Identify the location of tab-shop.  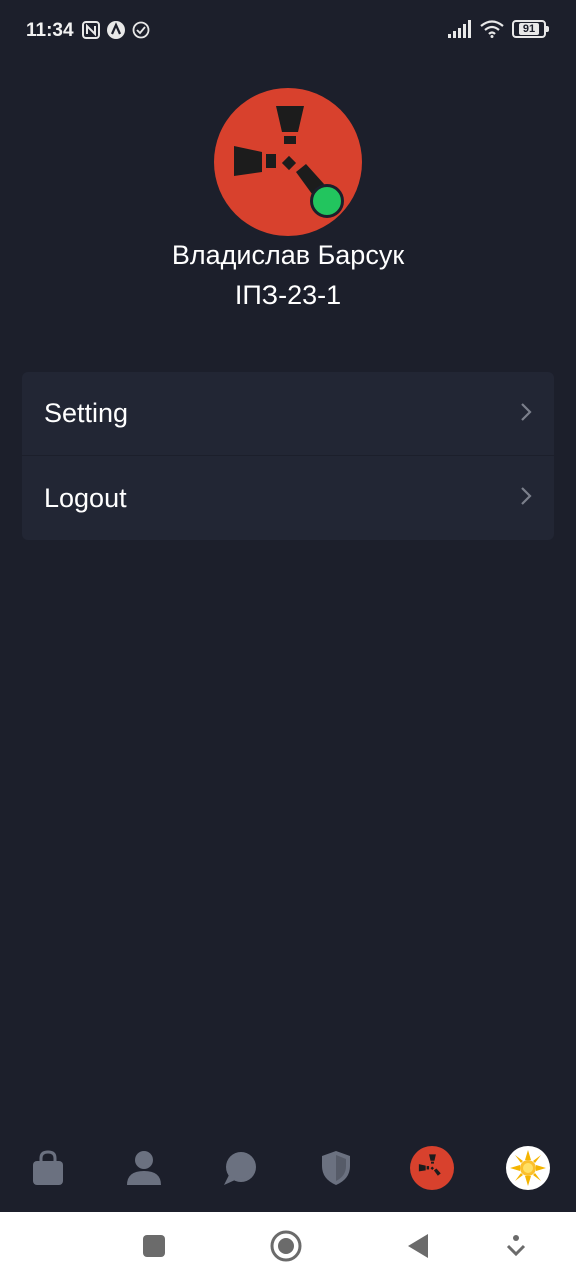
(48, 1168).